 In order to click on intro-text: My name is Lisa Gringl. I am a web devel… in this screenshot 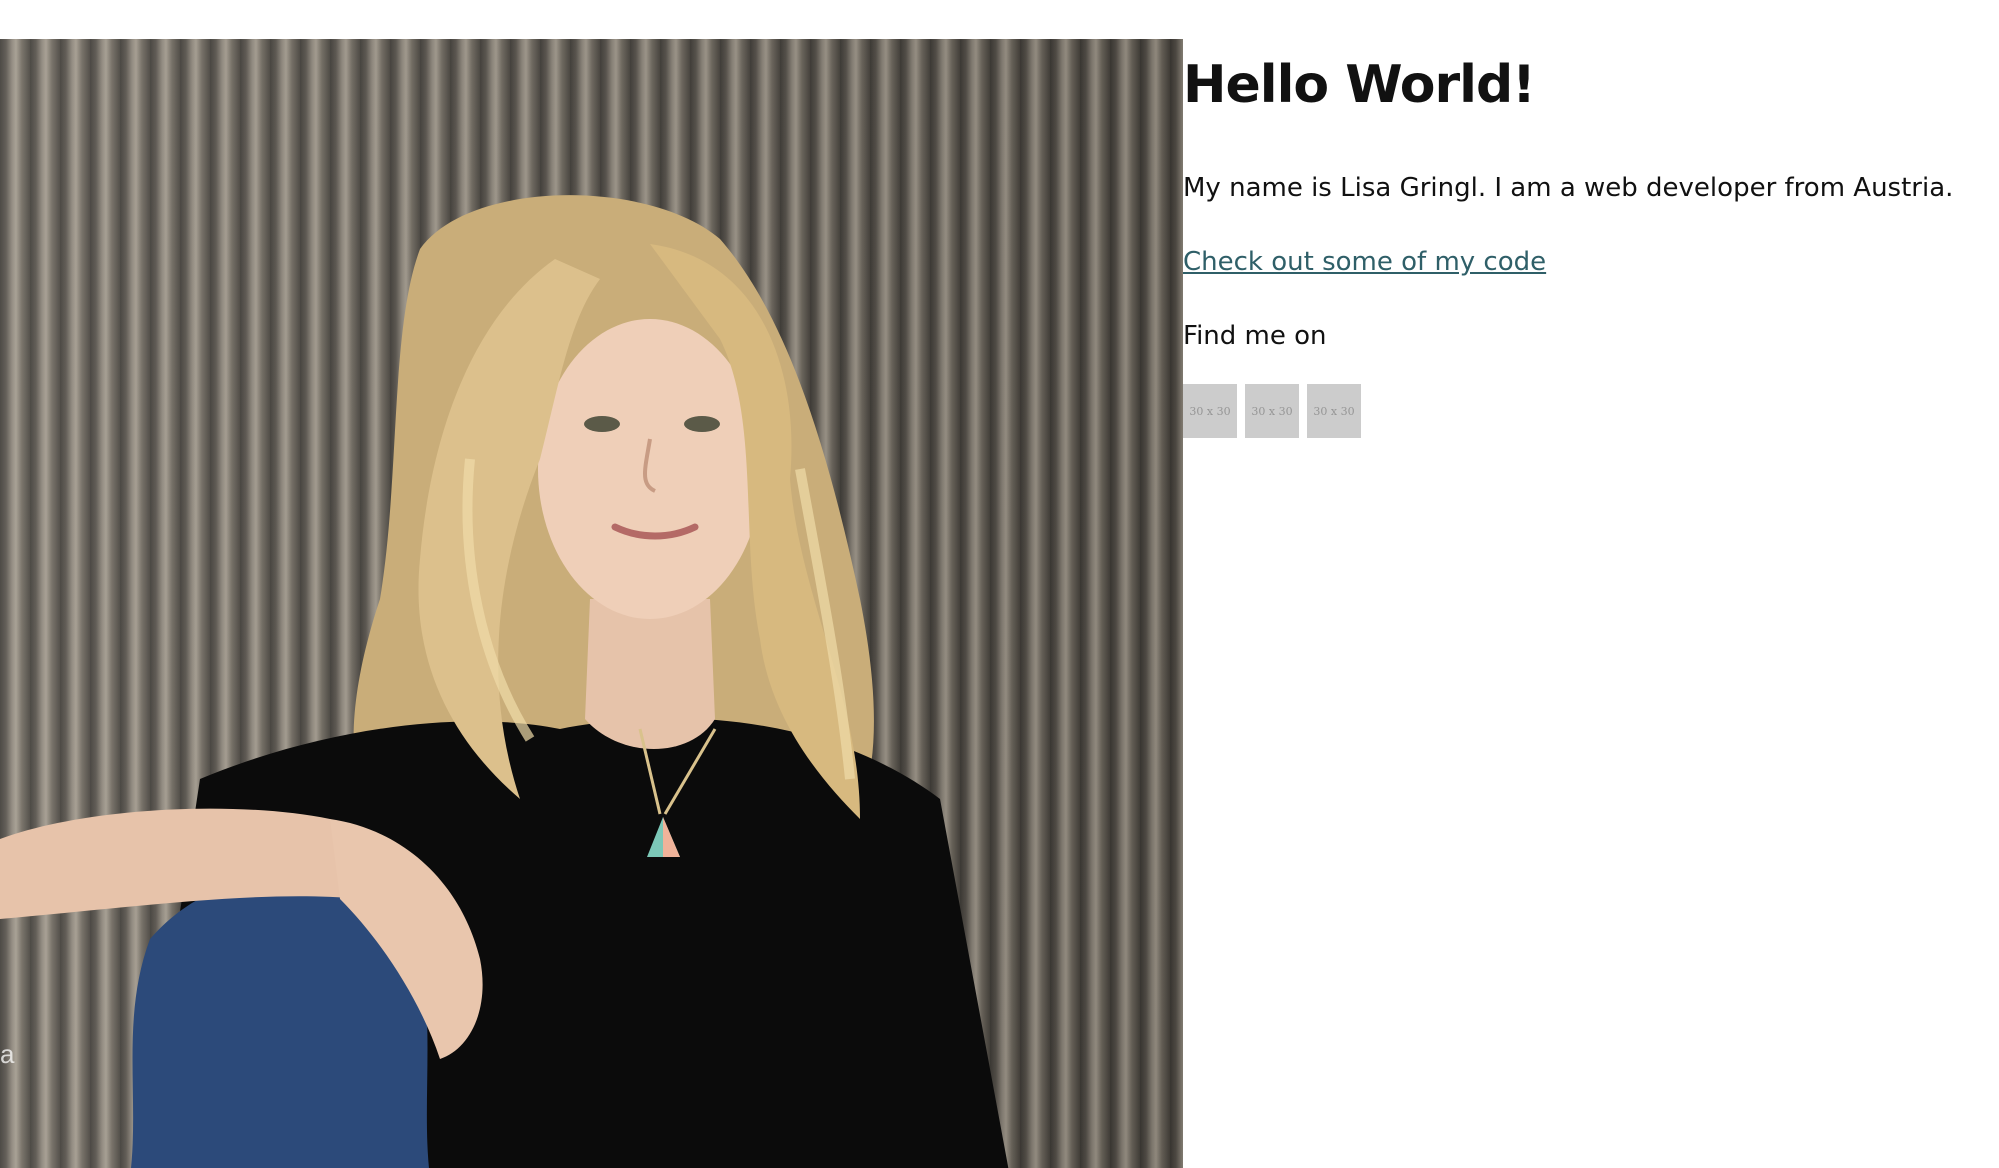, I will do `click(1568, 188)`.